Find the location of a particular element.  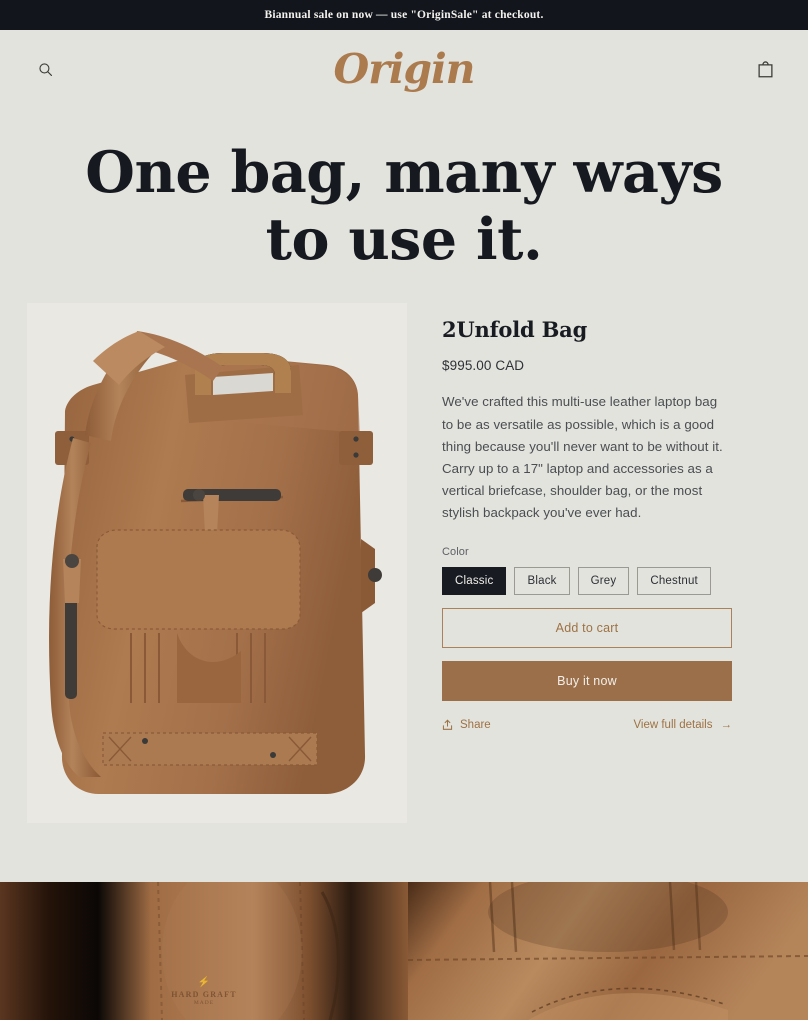

search-button is located at coordinates (45, 69).